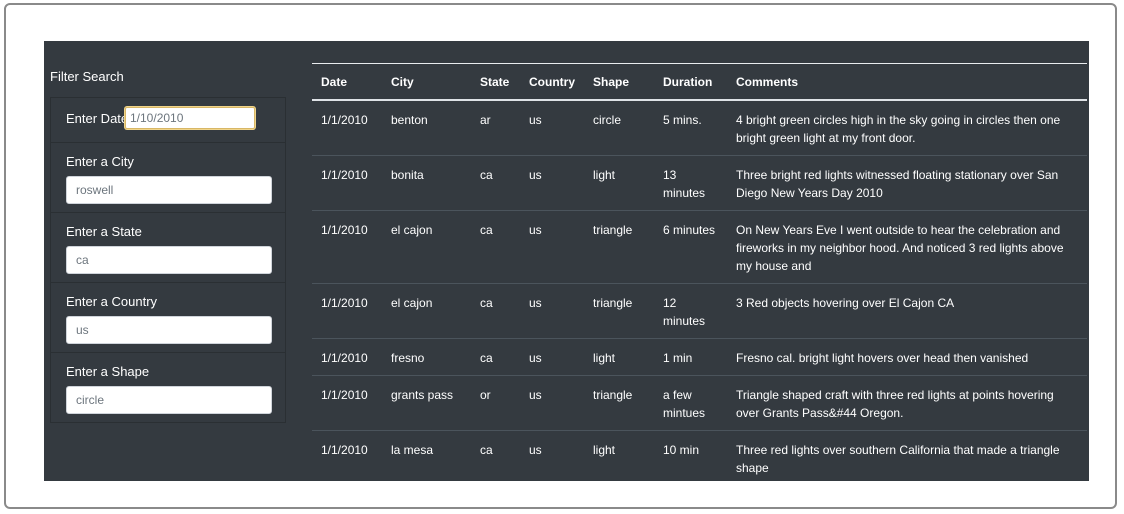  Describe the element at coordinates (409, 120) in the screenshot. I see `cell-city: benton` at that location.